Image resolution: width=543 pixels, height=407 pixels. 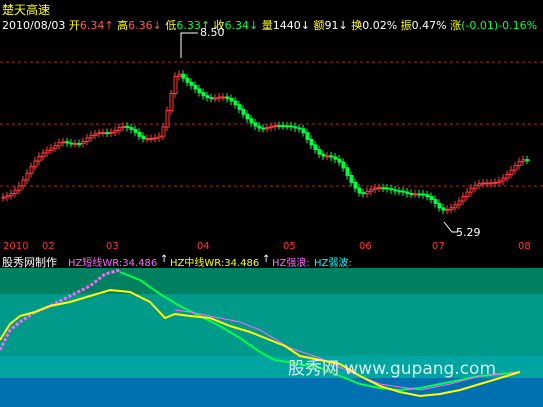 I want to click on watermark-text: 股秀网 www.gupang.com, so click(x=392, y=369).